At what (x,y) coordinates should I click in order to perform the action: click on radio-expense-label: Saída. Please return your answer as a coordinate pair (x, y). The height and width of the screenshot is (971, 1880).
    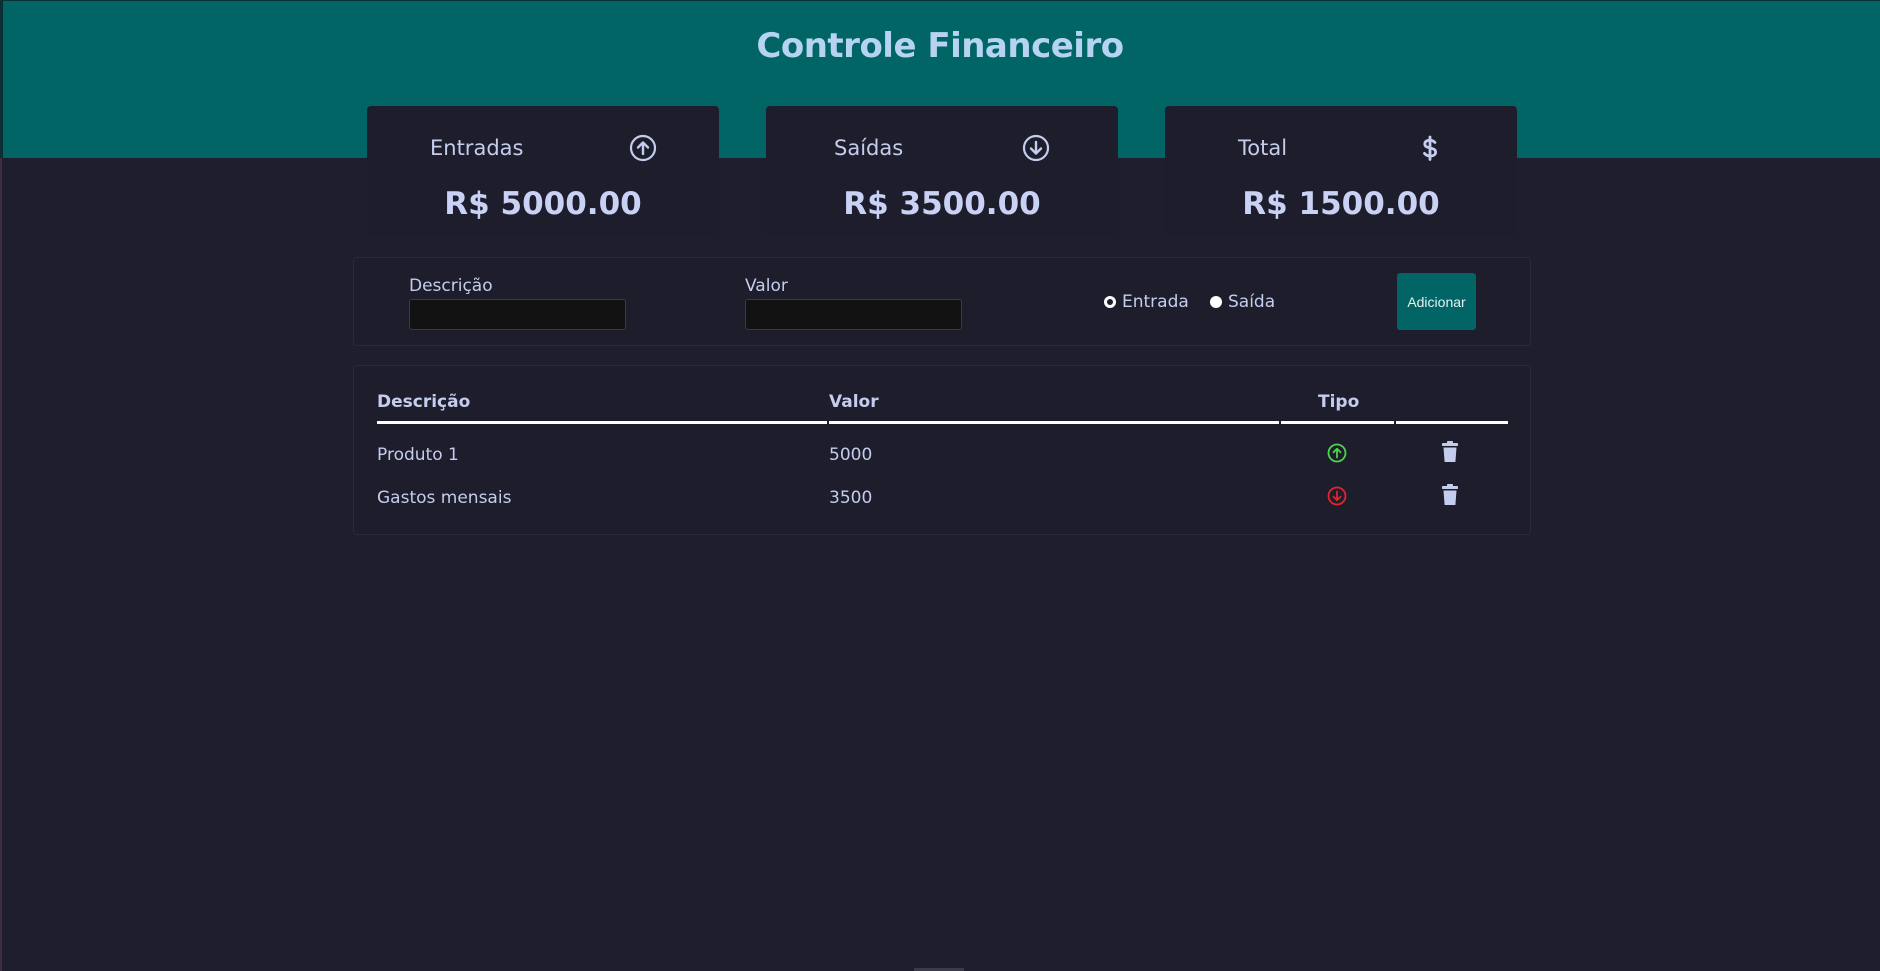
    Looking at the image, I should click on (1252, 302).